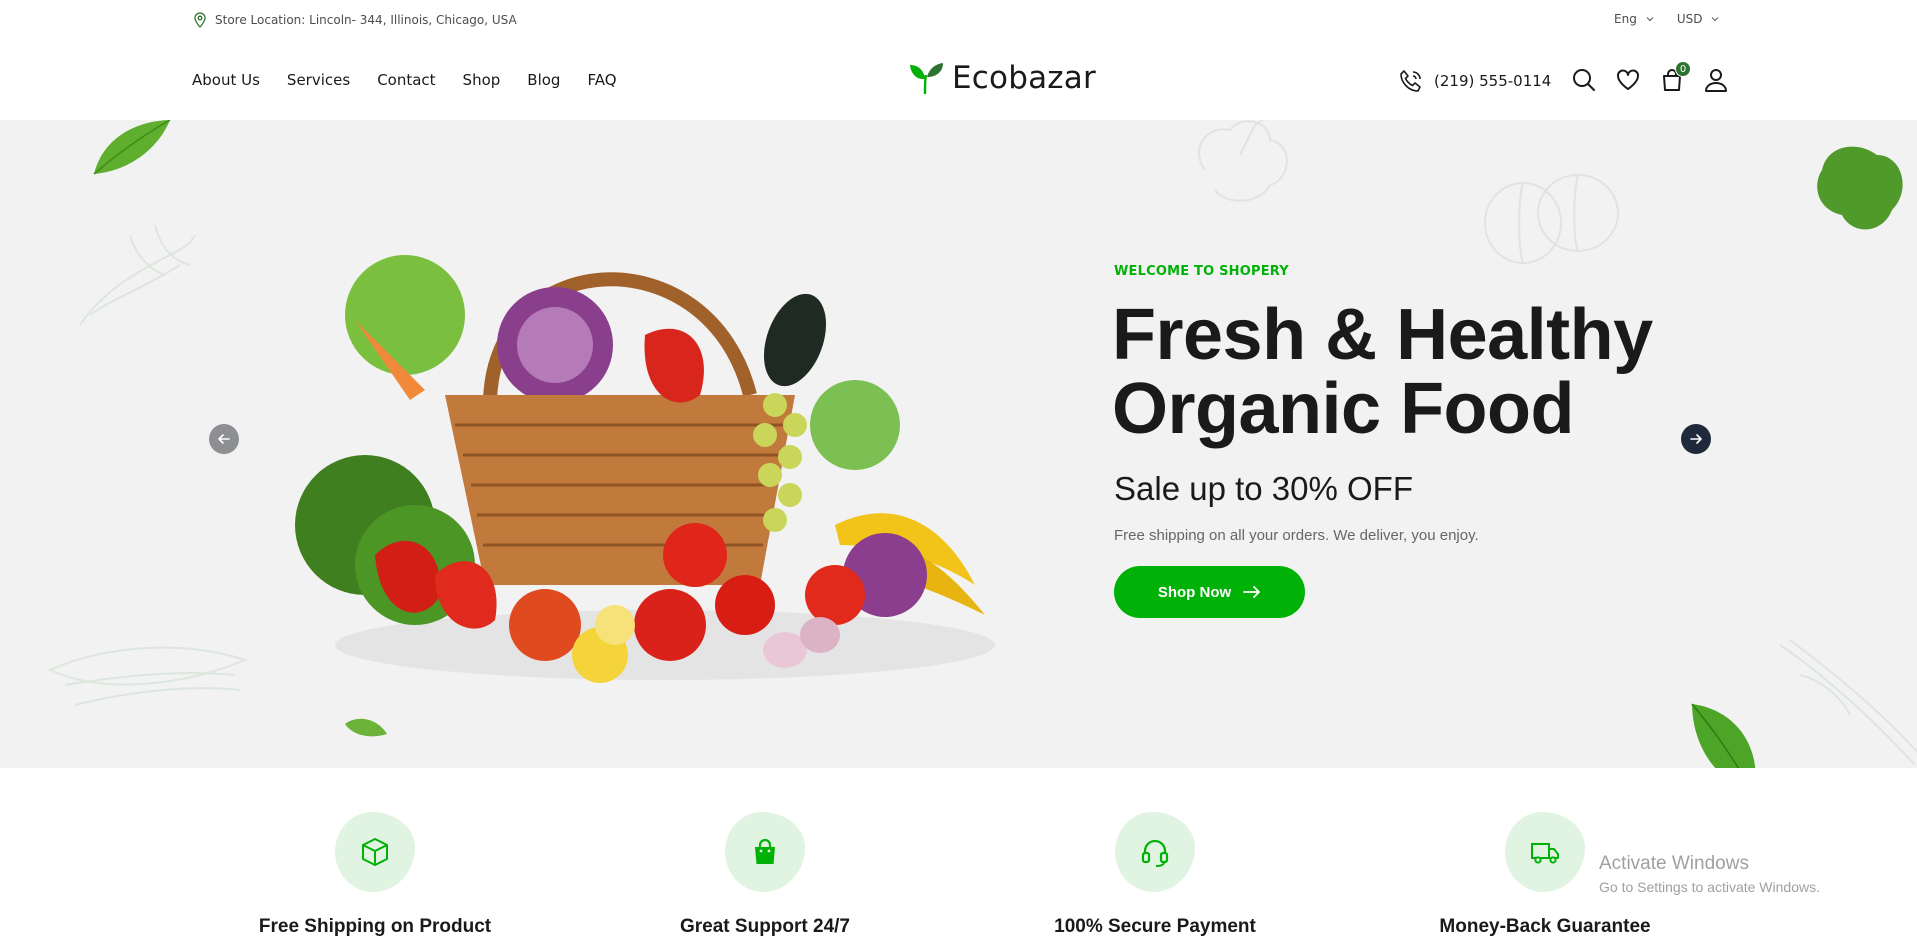 This screenshot has height=942, width=1917. I want to click on user-icon, so click(1716, 80).